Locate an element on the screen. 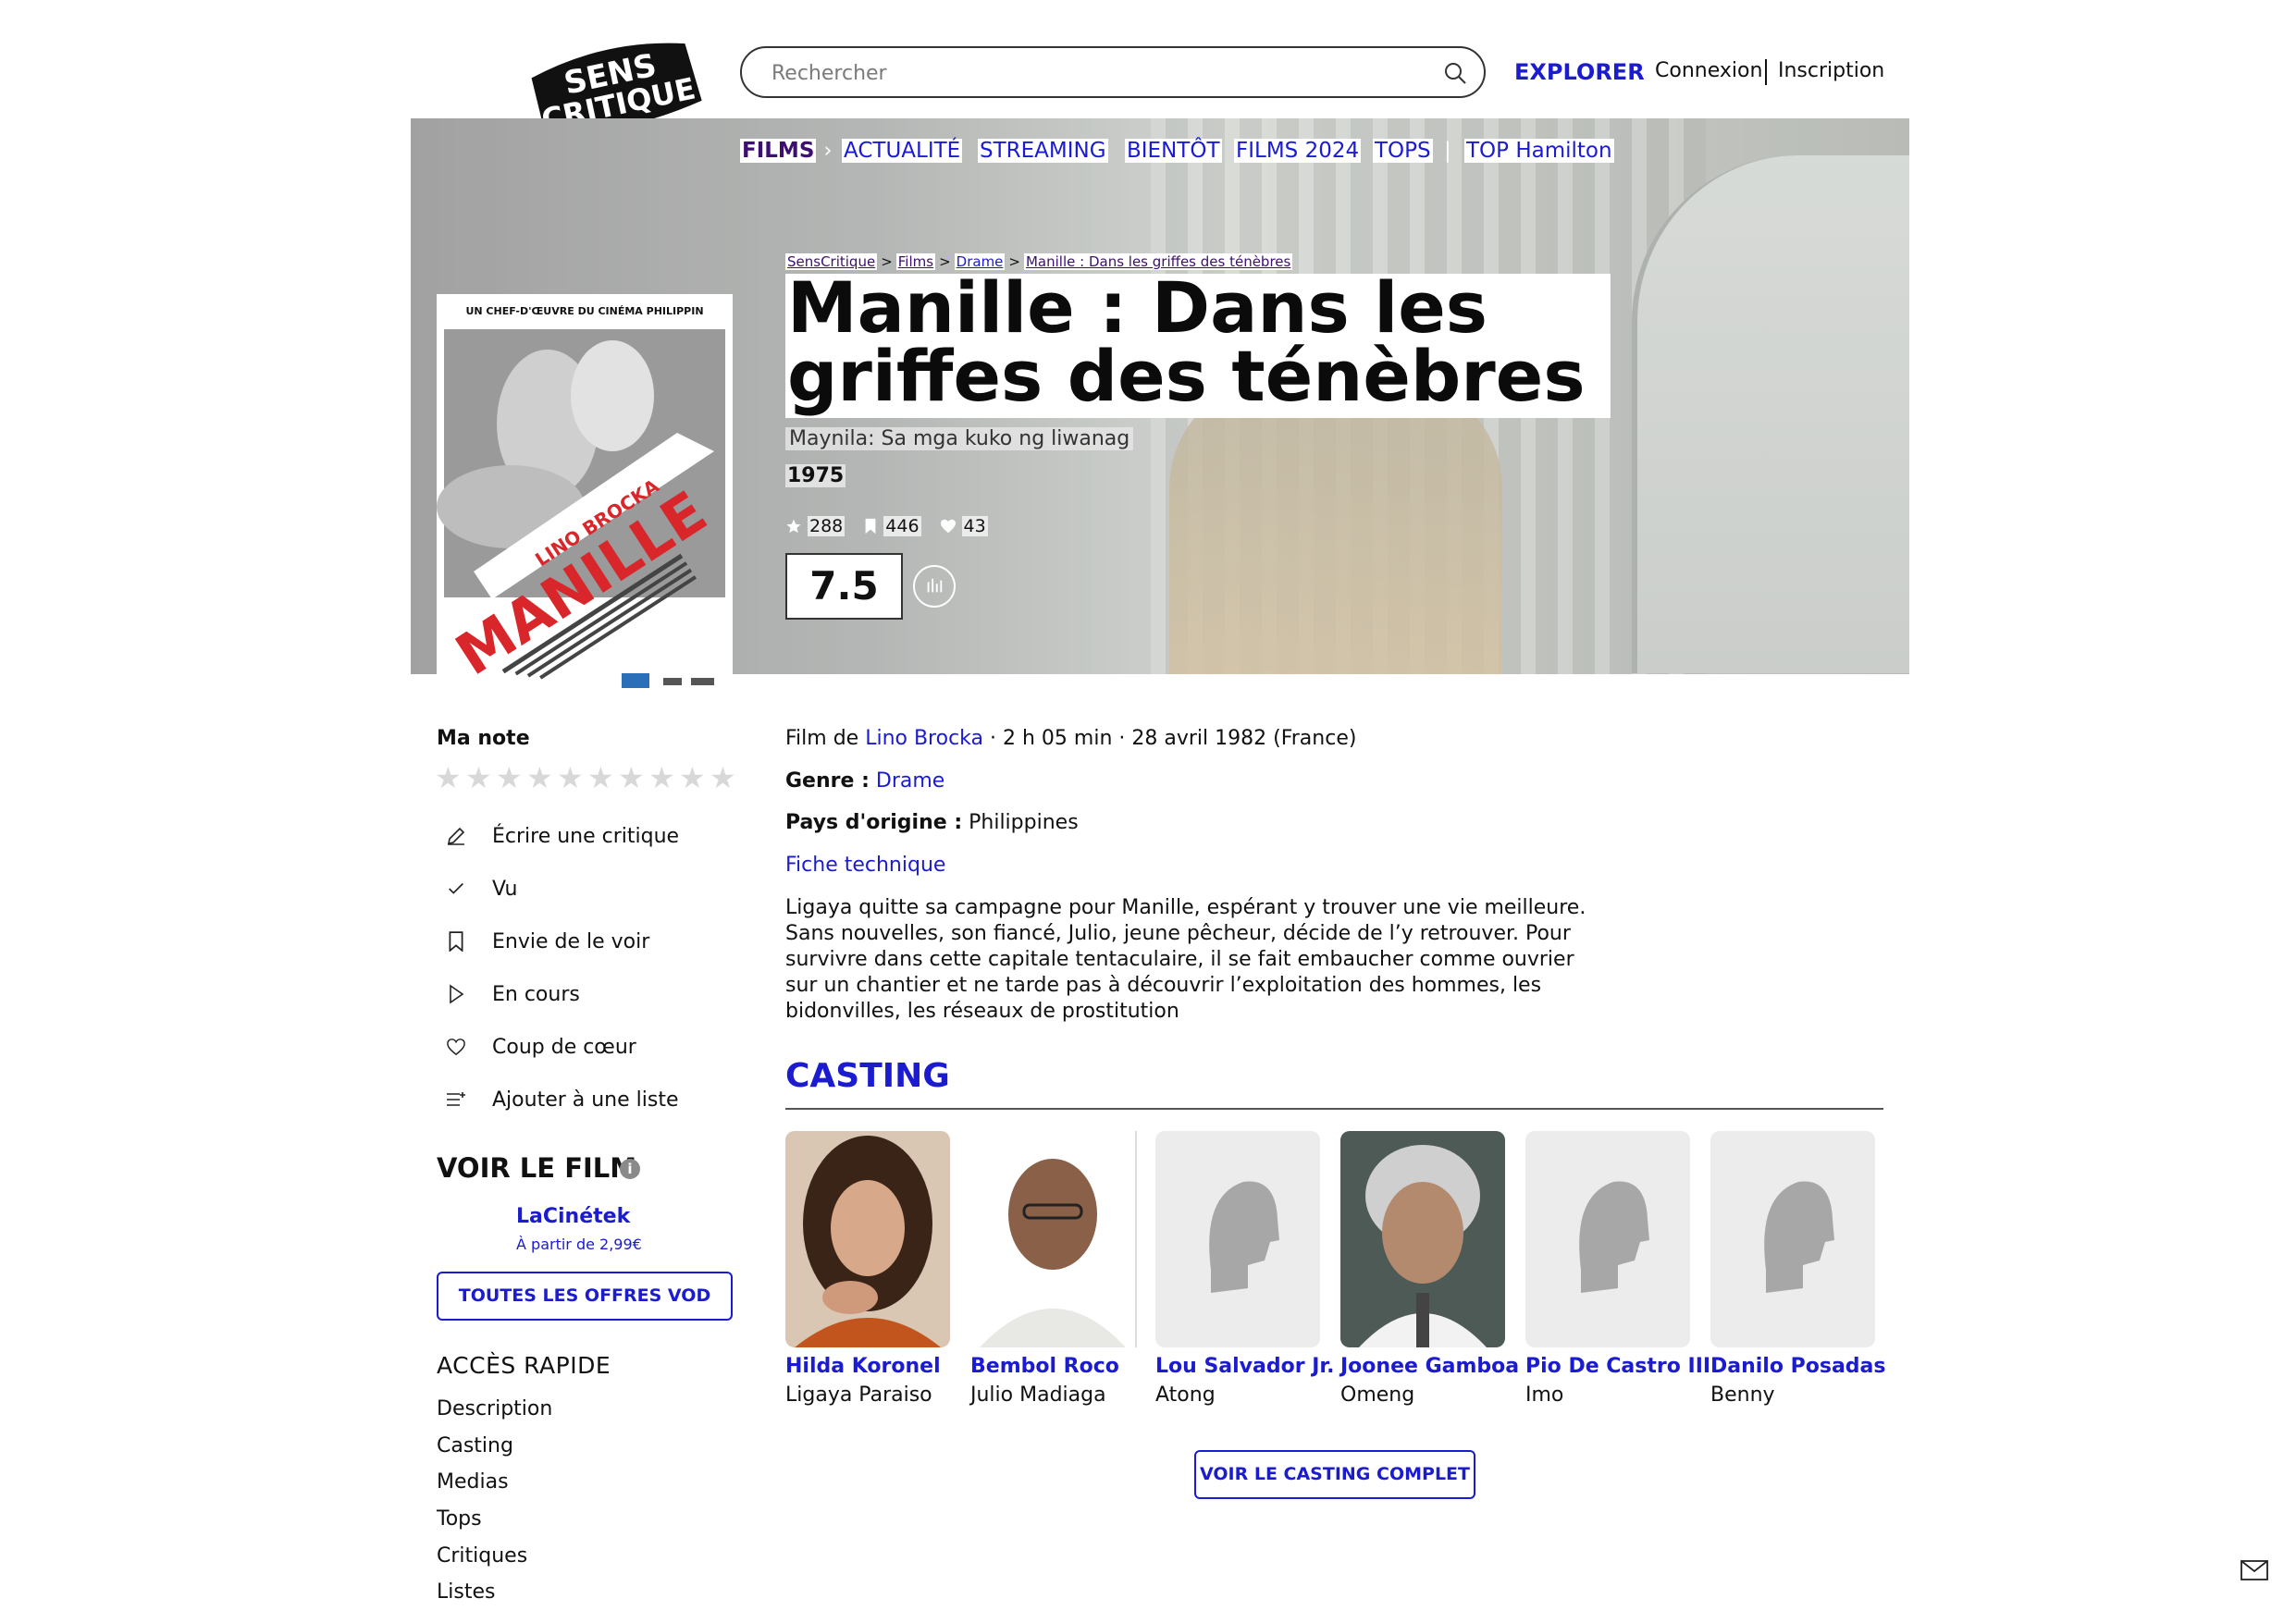 Image resolution: width=2296 pixels, height=1623 pixels. actor-photo-image is located at coordinates (1052, 1239).